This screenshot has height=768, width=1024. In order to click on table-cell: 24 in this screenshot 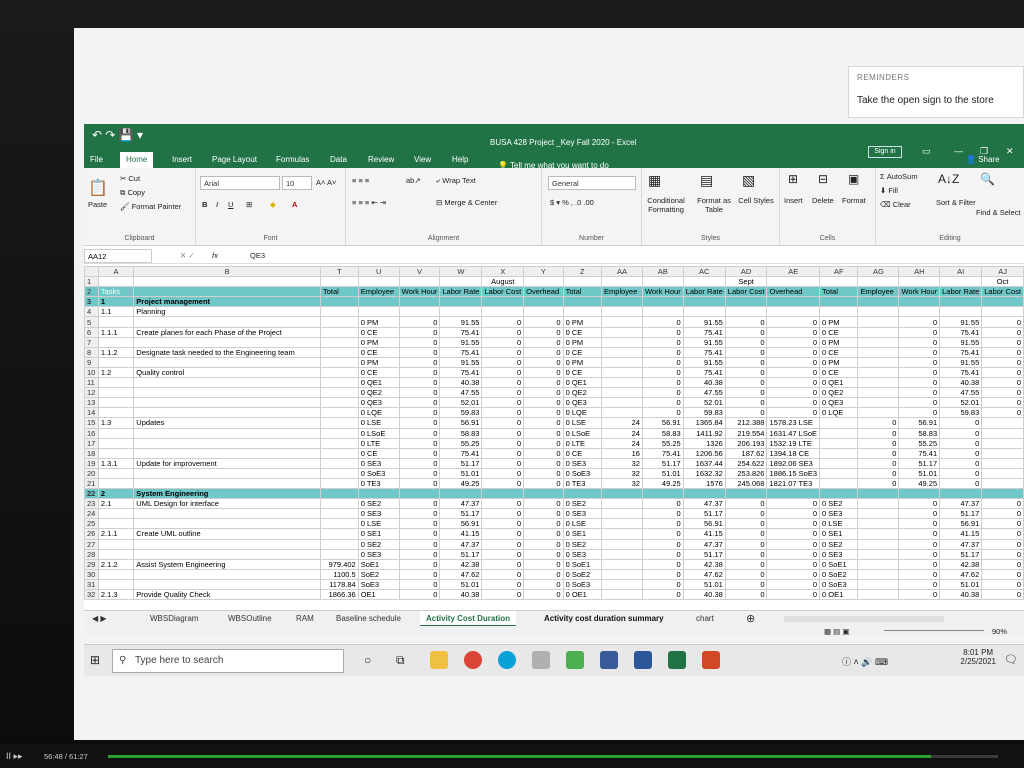, I will do `click(622, 433)`.